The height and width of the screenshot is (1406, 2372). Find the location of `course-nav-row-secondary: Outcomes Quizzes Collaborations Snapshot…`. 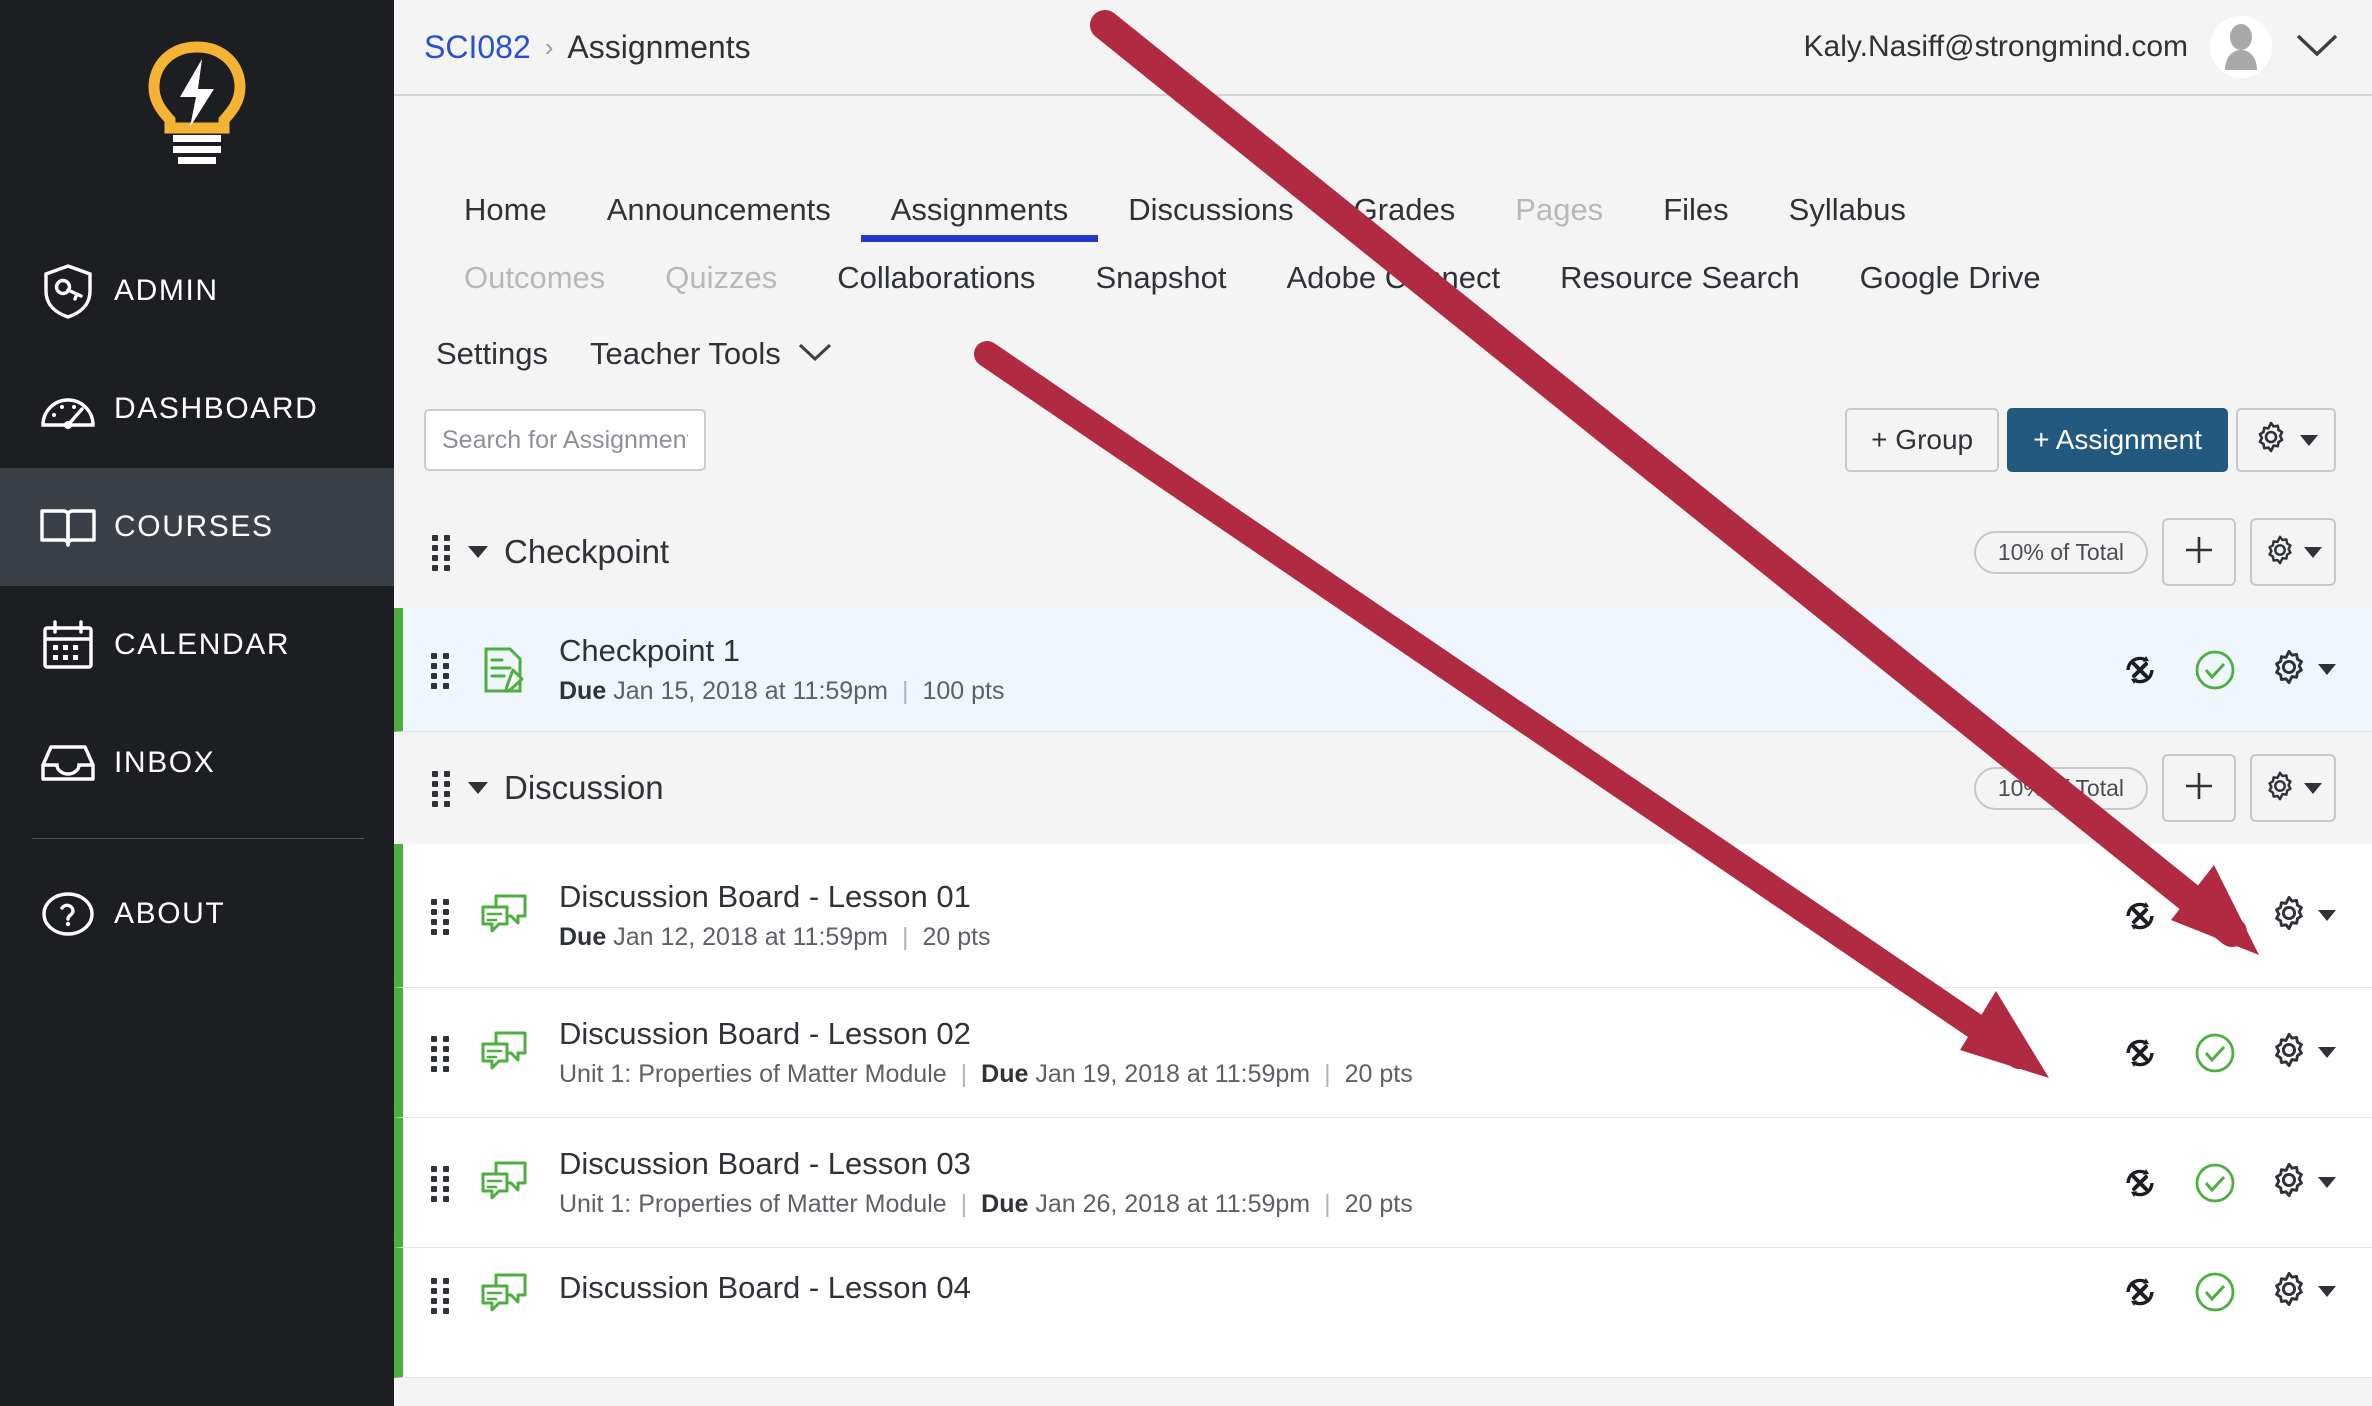

course-nav-row-secondary: Outcomes Quizzes Collaborations Snapshot… is located at coordinates (1383, 285).